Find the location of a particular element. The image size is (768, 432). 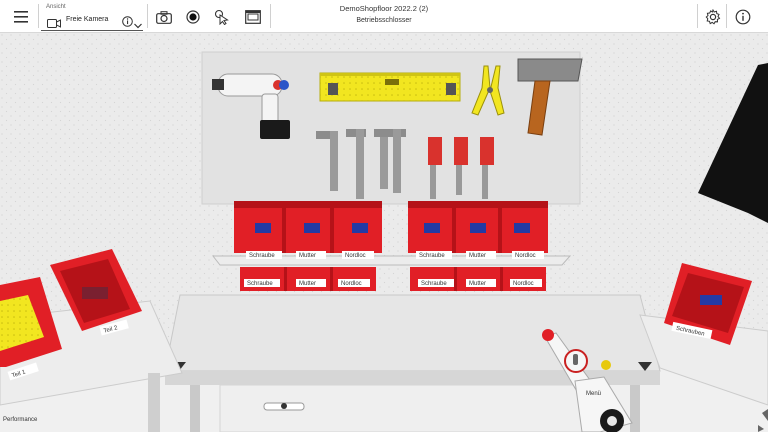

spirit-level-icon is located at coordinates (390, 87).